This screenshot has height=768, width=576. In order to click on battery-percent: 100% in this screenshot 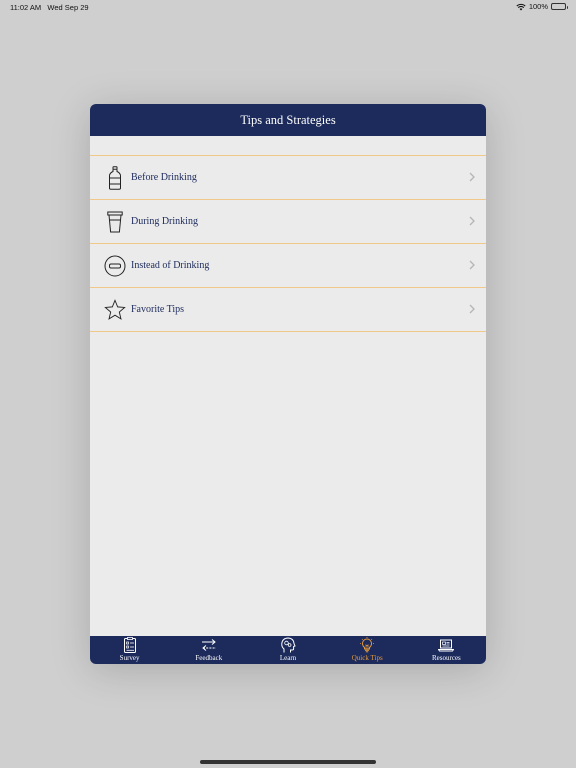, I will do `click(538, 6)`.